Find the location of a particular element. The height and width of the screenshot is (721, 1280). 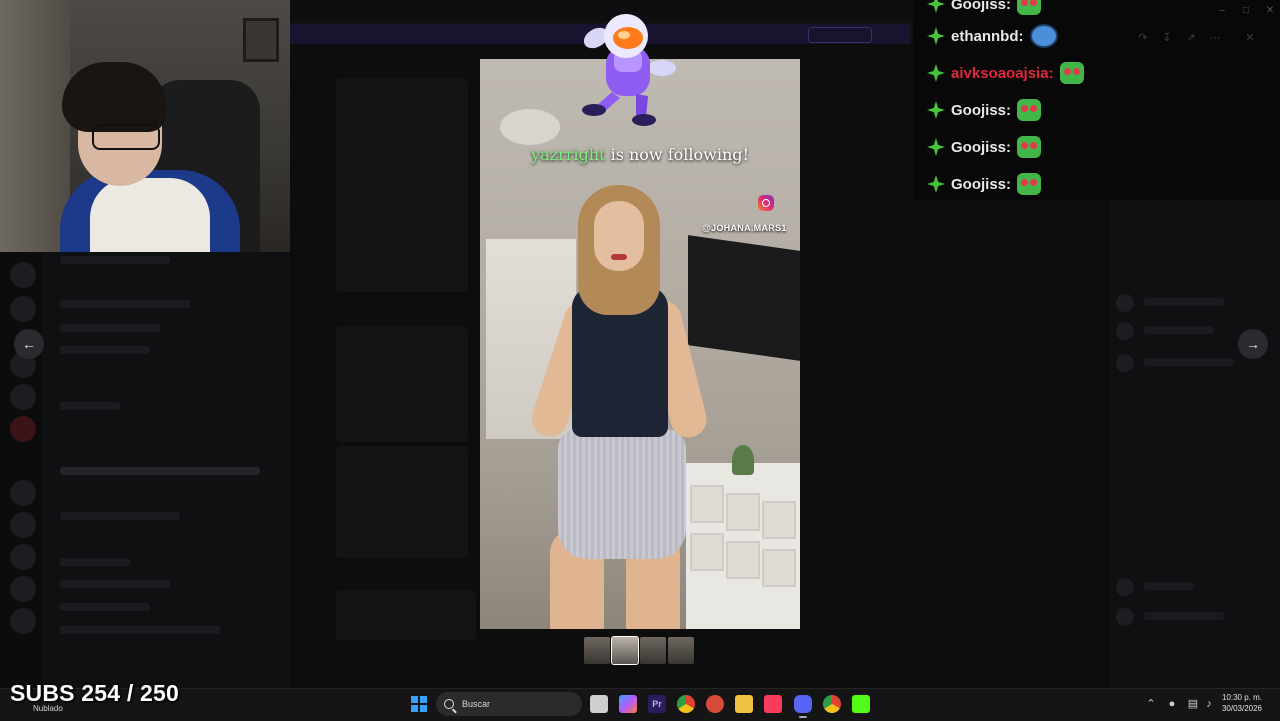

previous-media-button: ← is located at coordinates (29, 344).